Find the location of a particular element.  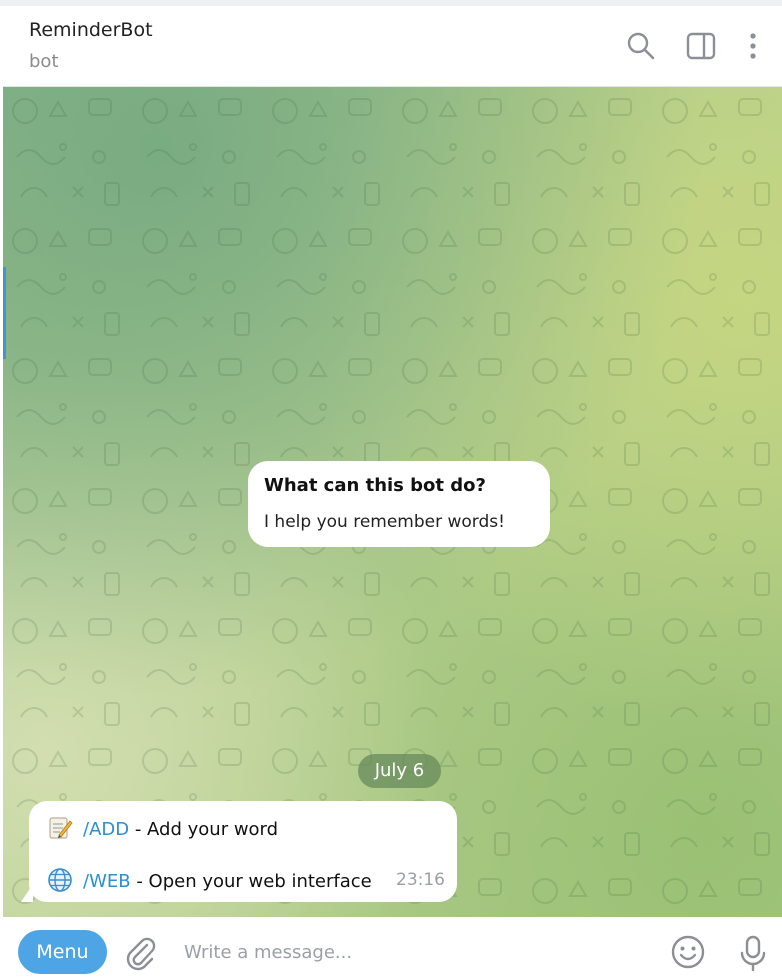

add-command-description: - Add your word is located at coordinates (204, 829).